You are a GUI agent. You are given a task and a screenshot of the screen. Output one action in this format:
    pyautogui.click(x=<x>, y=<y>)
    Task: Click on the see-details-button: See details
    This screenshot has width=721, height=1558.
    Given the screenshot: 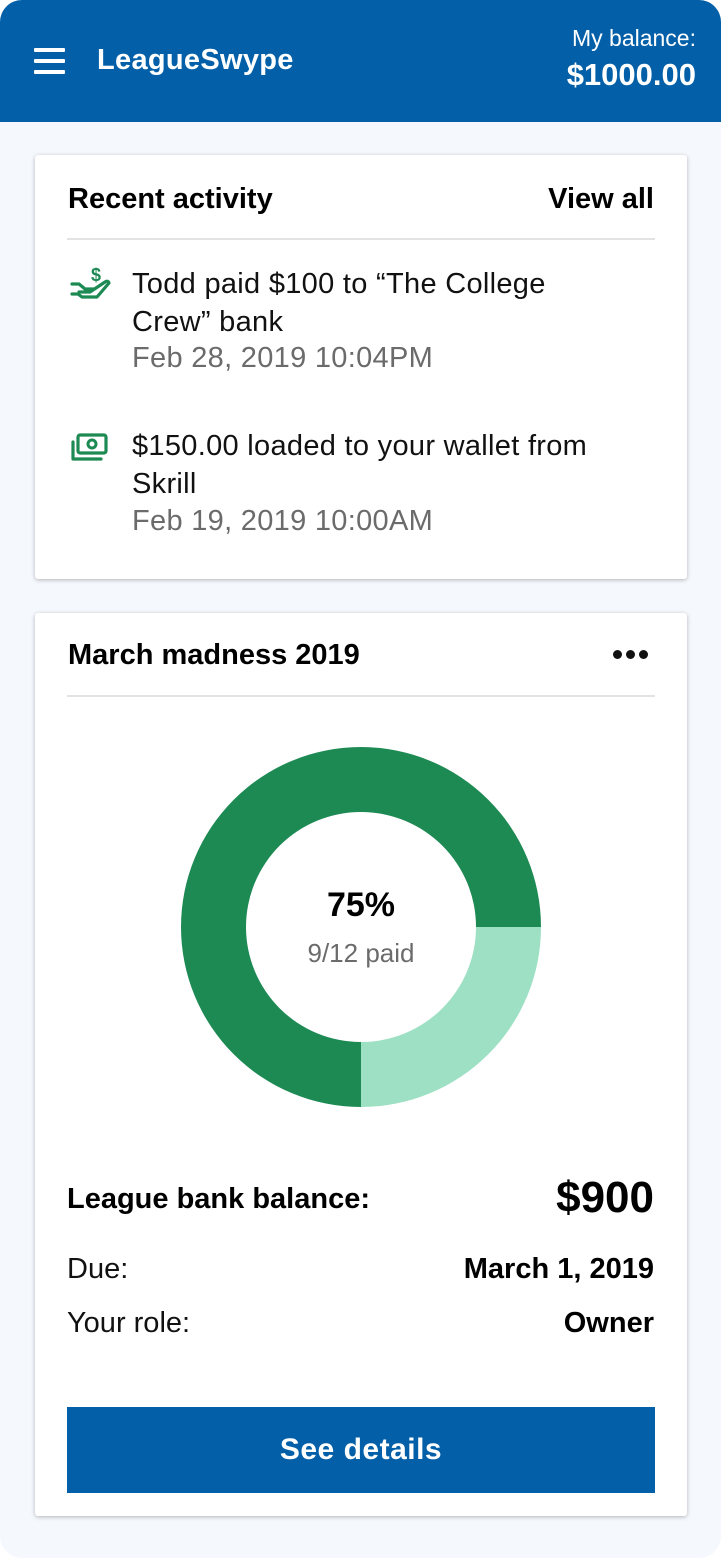 What is the action you would take?
    pyautogui.click(x=361, y=1450)
    